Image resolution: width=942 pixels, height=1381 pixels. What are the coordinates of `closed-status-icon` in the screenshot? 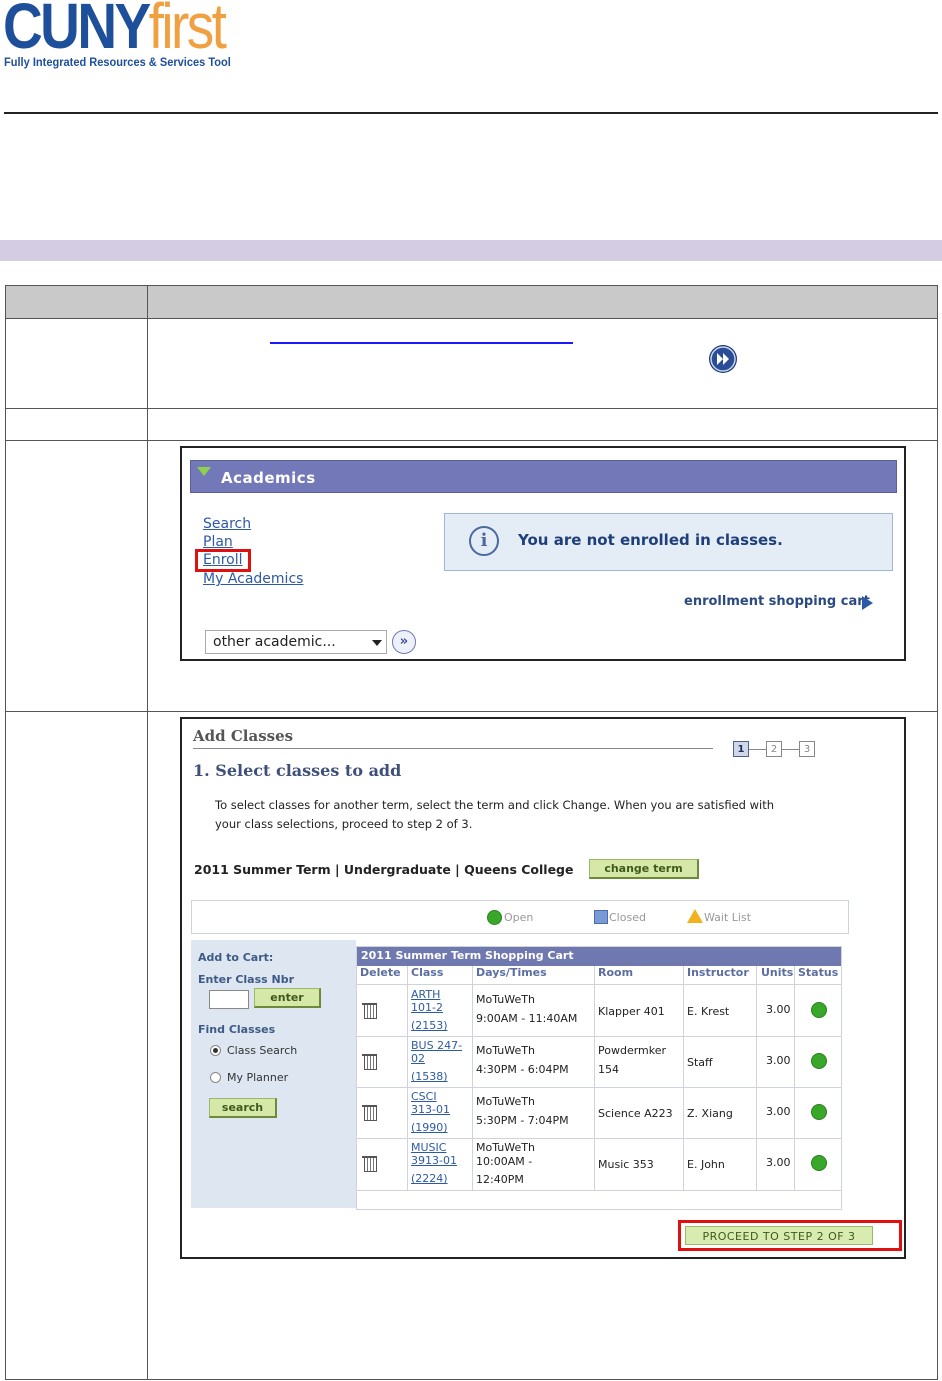 It's located at (601, 917).